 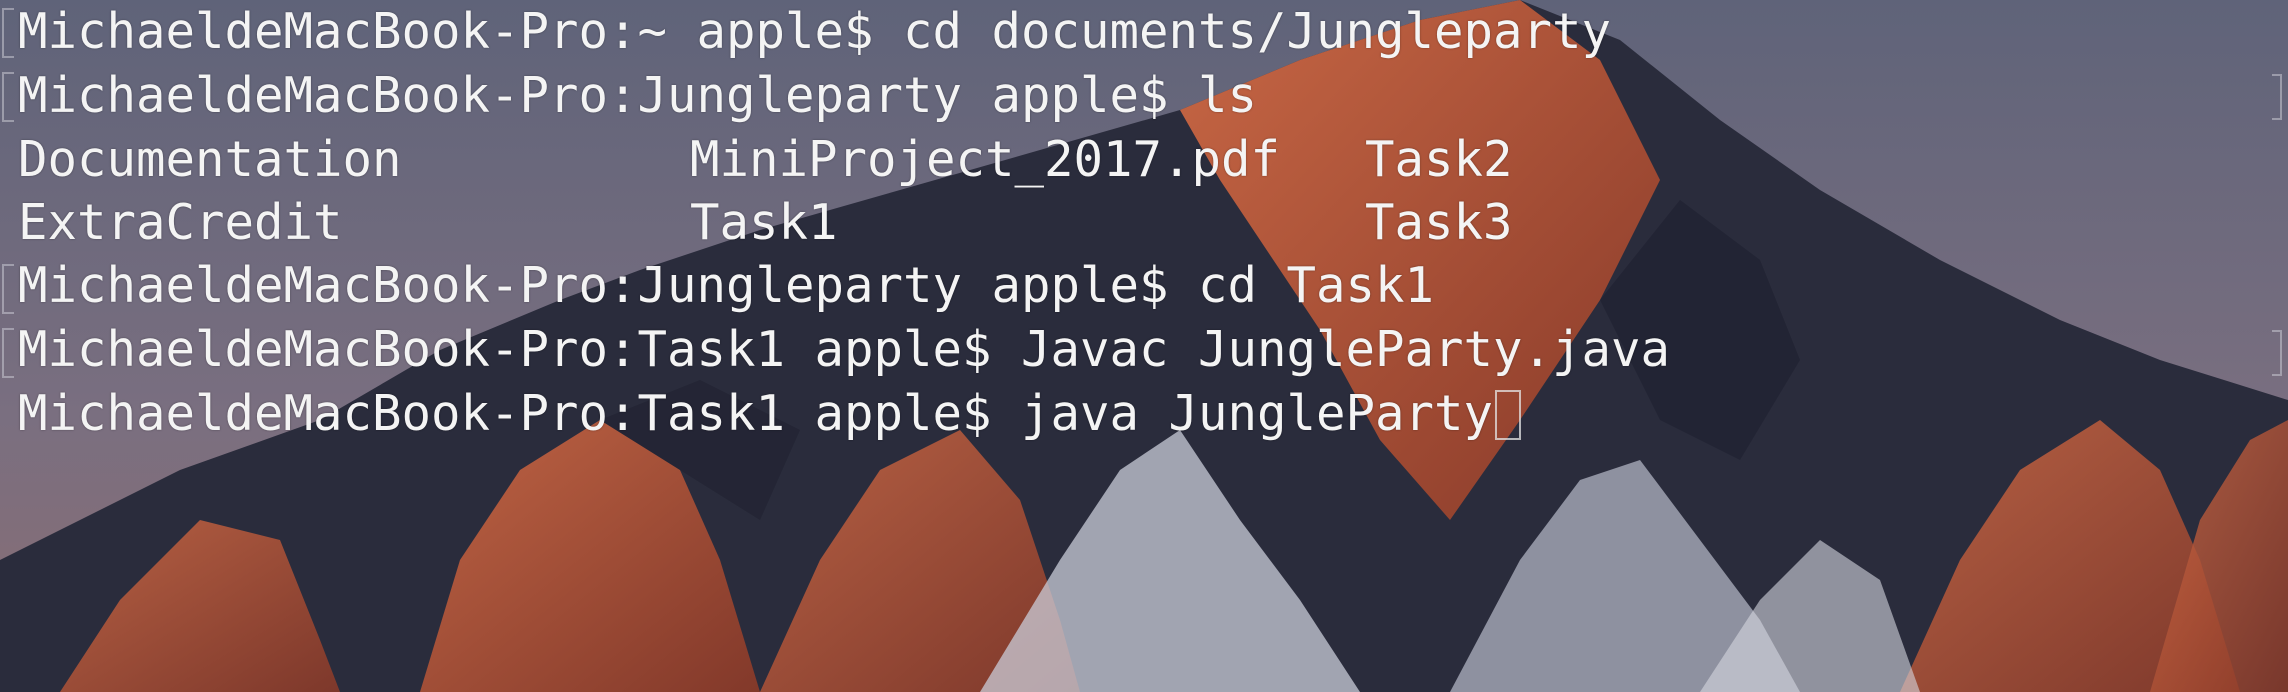 What do you see at coordinates (1439, 222) in the screenshot?
I see `ls-entry: Task3` at bounding box center [1439, 222].